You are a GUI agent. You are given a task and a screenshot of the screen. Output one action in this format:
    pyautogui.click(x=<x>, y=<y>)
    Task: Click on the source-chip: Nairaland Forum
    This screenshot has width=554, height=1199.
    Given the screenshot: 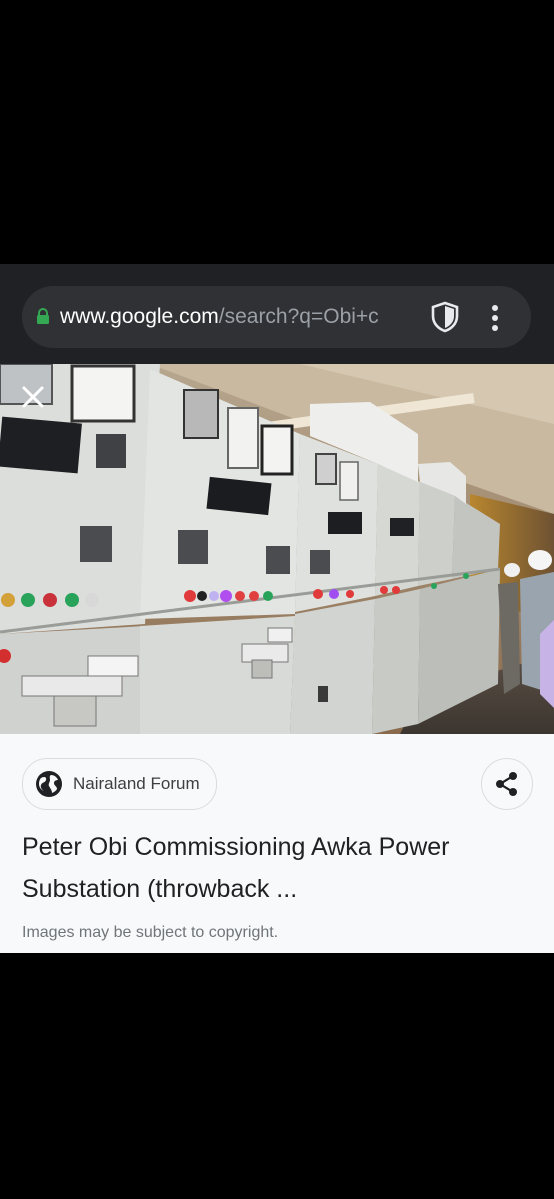 What is the action you would take?
    pyautogui.click(x=119, y=784)
    